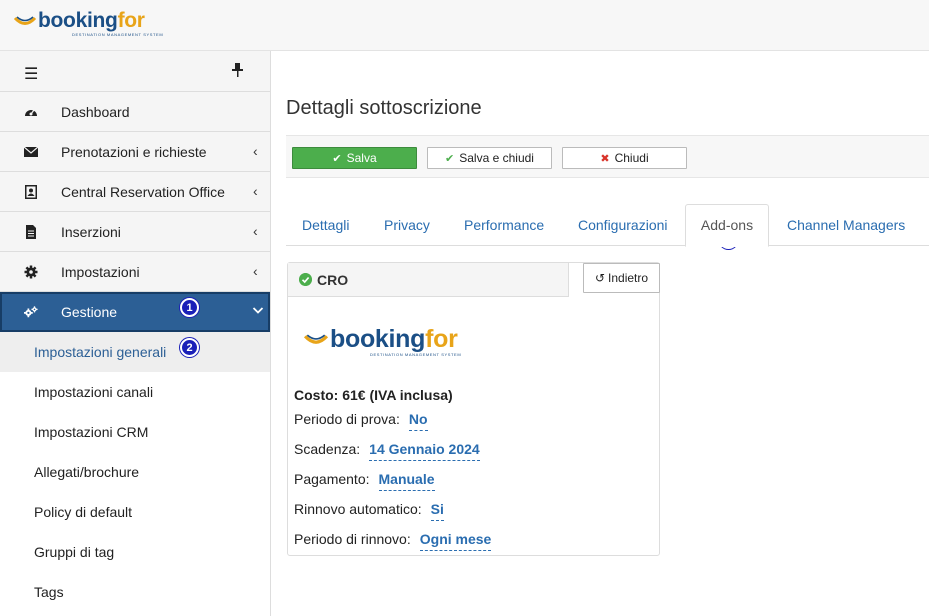  I want to click on sidebar-subitem-tags: Tags, so click(135, 592).